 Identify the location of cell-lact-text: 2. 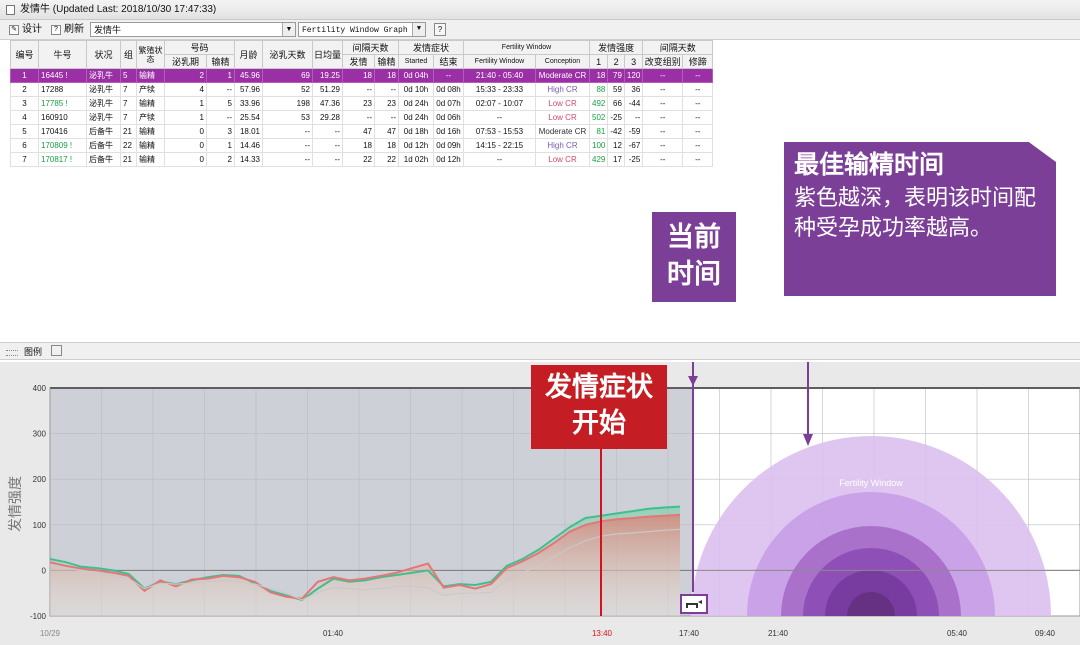
(201, 75).